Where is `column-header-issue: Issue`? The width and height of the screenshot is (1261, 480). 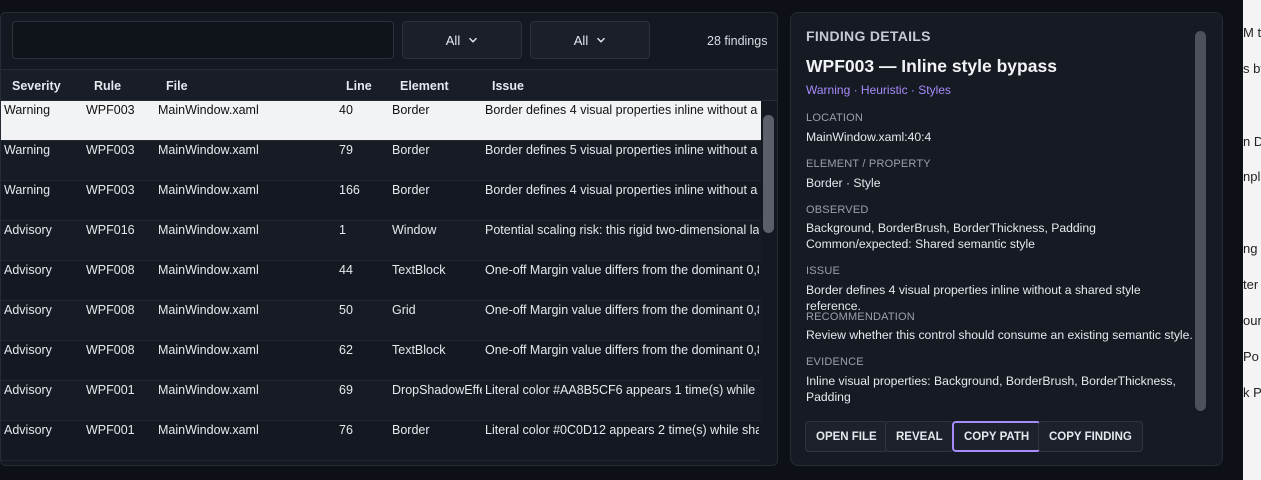
column-header-issue: Issue is located at coordinates (508, 86).